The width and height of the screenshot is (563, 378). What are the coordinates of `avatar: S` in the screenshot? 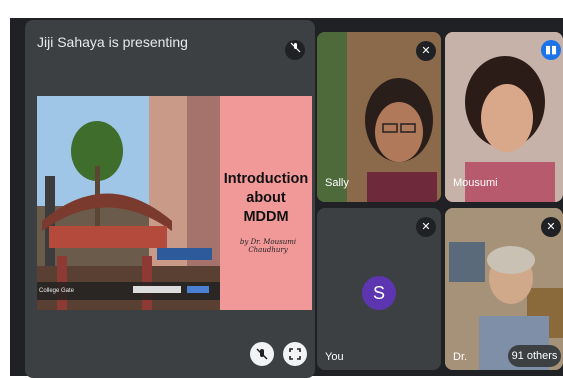 It's located at (379, 293).